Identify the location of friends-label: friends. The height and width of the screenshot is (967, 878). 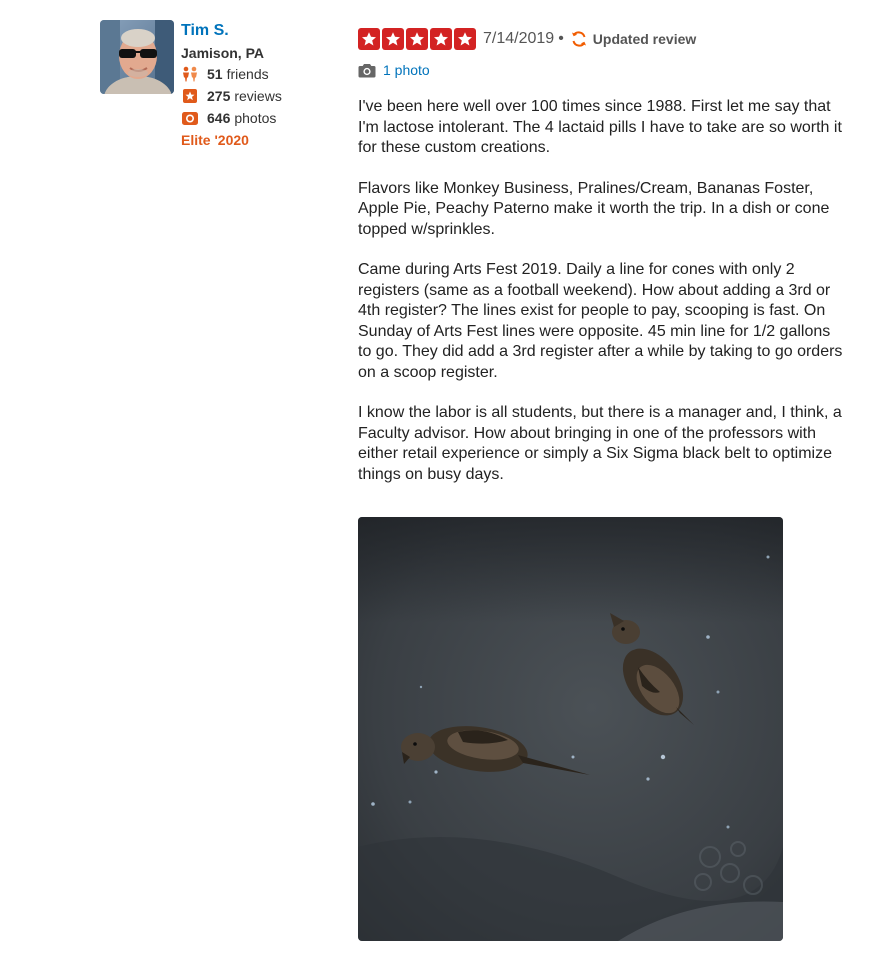
(247, 74).